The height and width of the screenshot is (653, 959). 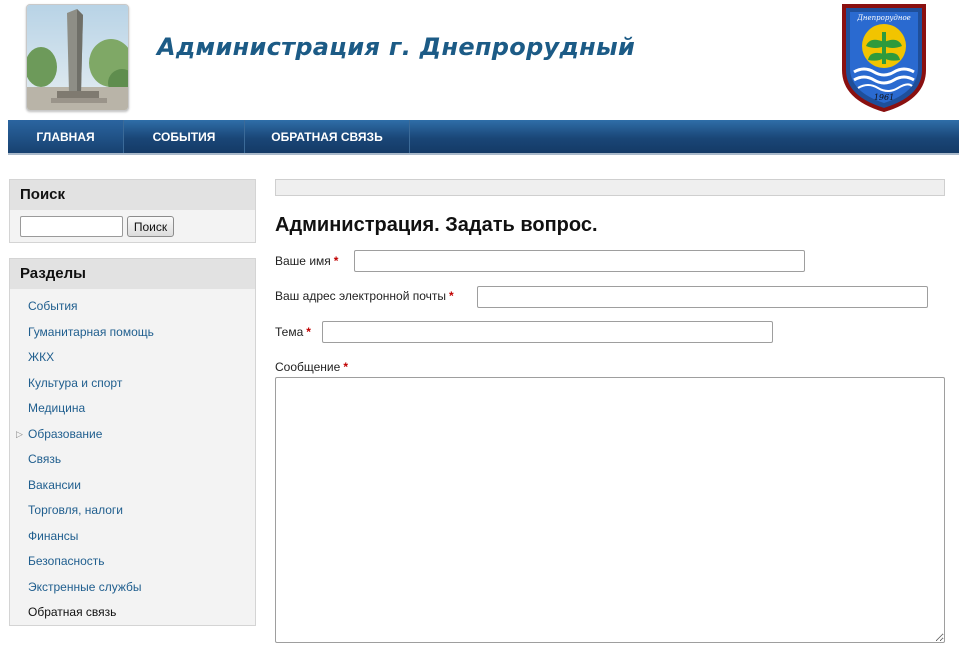 What do you see at coordinates (396, 47) in the screenshot?
I see `site-title: Администрация г. Днепрорудный` at bounding box center [396, 47].